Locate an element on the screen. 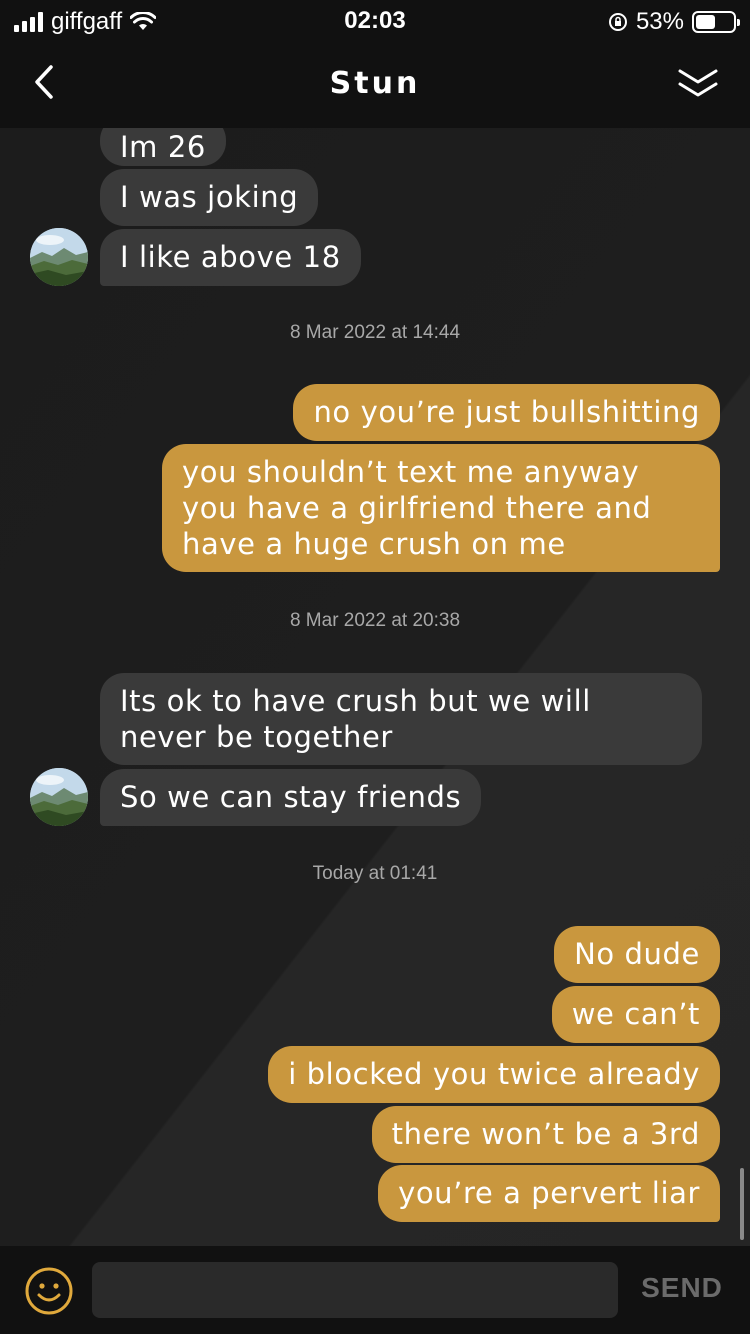 The width and height of the screenshot is (750, 1334). message-bubble: So we can stay friends is located at coordinates (291, 797).